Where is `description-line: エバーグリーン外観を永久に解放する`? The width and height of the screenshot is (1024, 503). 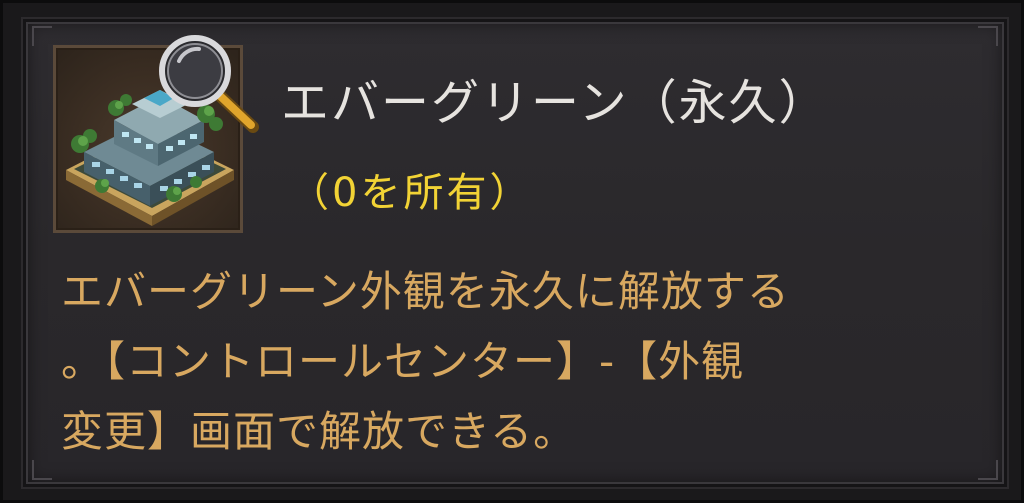
description-line: エバーグリーン外観を永久に解放する is located at coordinates (425, 291).